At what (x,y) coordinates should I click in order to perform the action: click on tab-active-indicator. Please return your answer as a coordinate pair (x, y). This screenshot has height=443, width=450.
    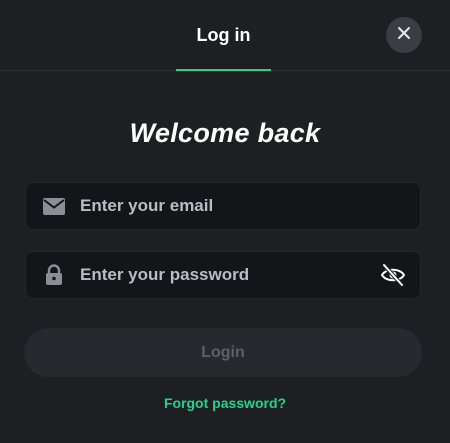
    Looking at the image, I should click on (223, 70).